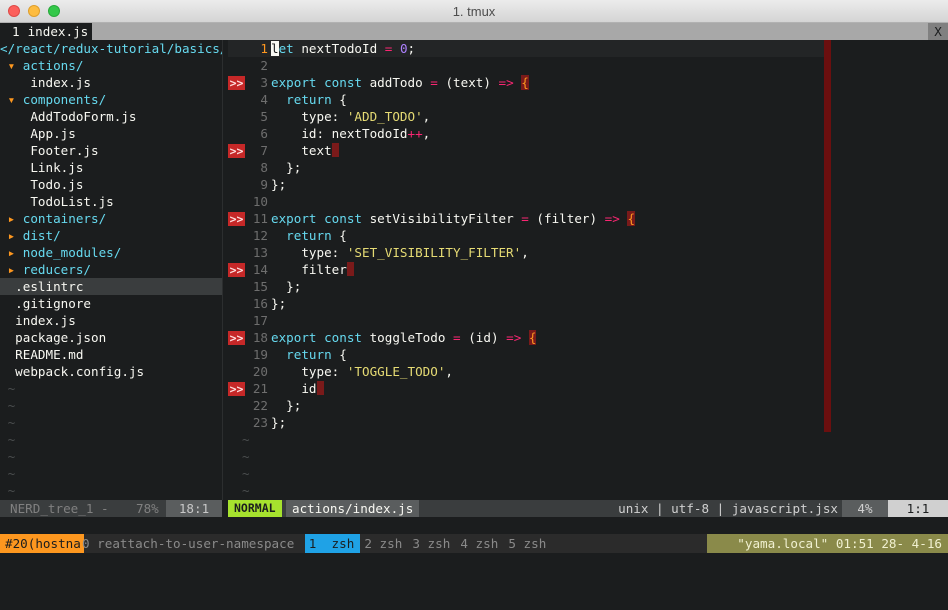  Describe the element at coordinates (260, 371) in the screenshot. I see `line-number: 20` at that location.